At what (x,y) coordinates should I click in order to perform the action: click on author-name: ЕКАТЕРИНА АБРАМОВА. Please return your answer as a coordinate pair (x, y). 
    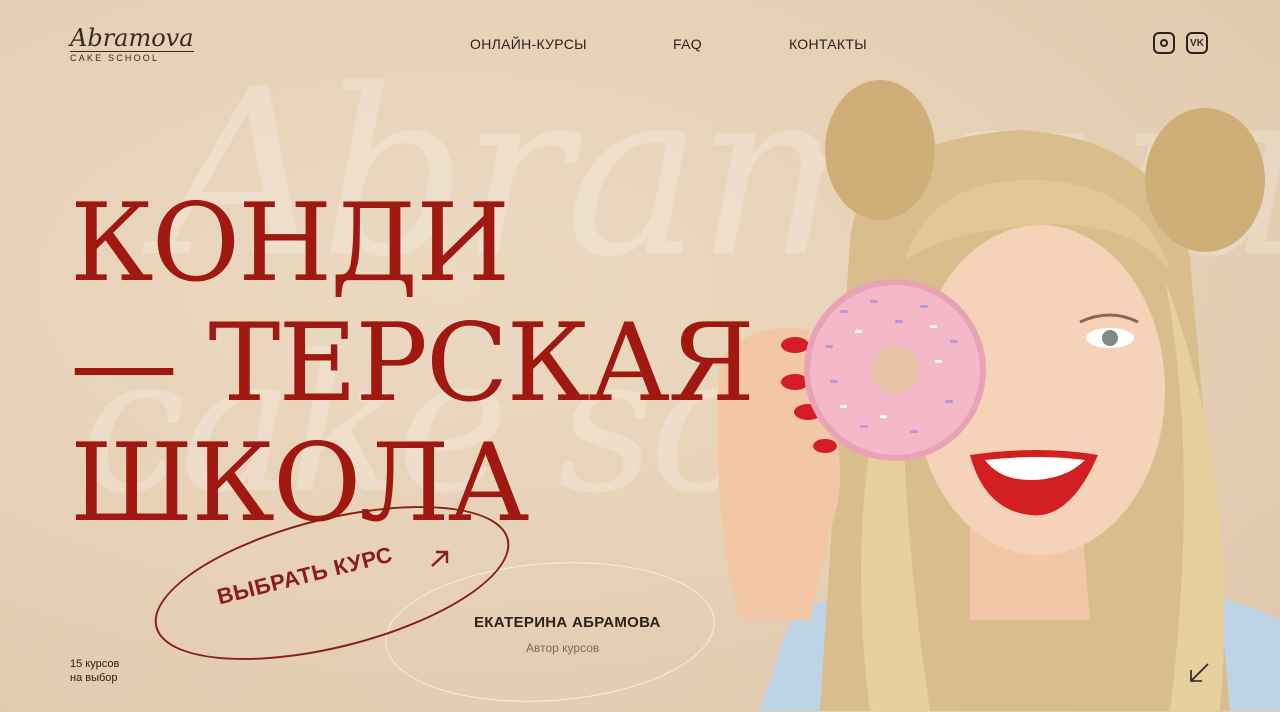
    Looking at the image, I should click on (567, 622).